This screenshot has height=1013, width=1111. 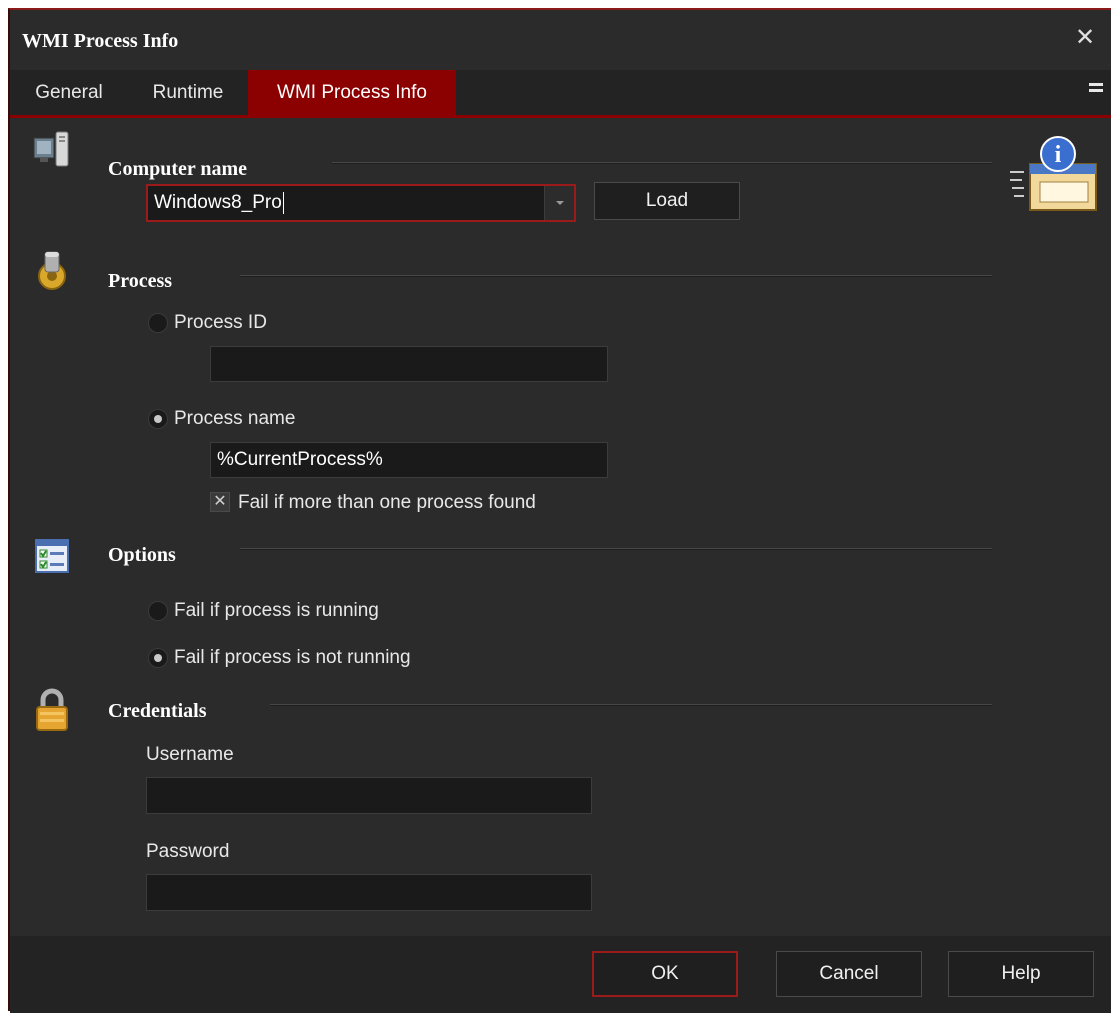 What do you see at coordinates (157, 711) in the screenshot?
I see `section-title-credentials: Credentials` at bounding box center [157, 711].